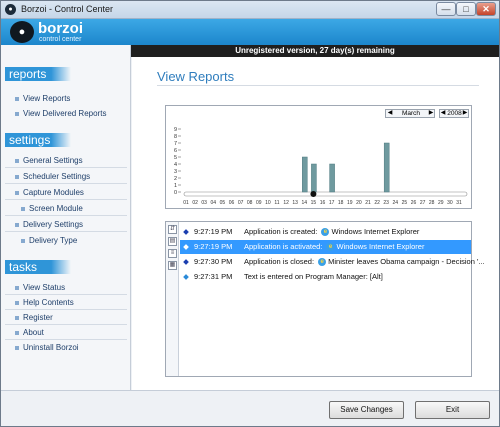  What do you see at coordinates (44, 302) in the screenshot?
I see `sidebar-item-help-contents: Help Contents` at bounding box center [44, 302].